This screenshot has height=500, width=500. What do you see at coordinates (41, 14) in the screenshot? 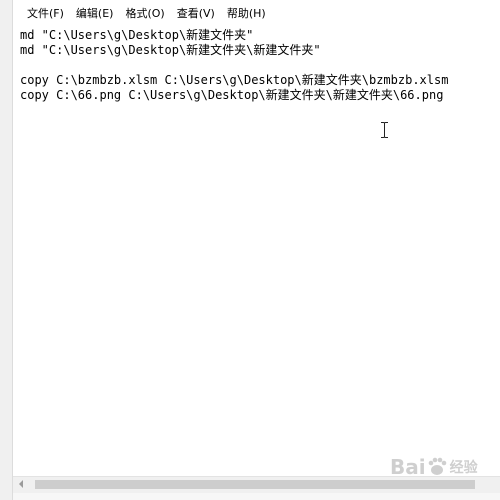
I see `menu-file: 文件(F)` at bounding box center [41, 14].